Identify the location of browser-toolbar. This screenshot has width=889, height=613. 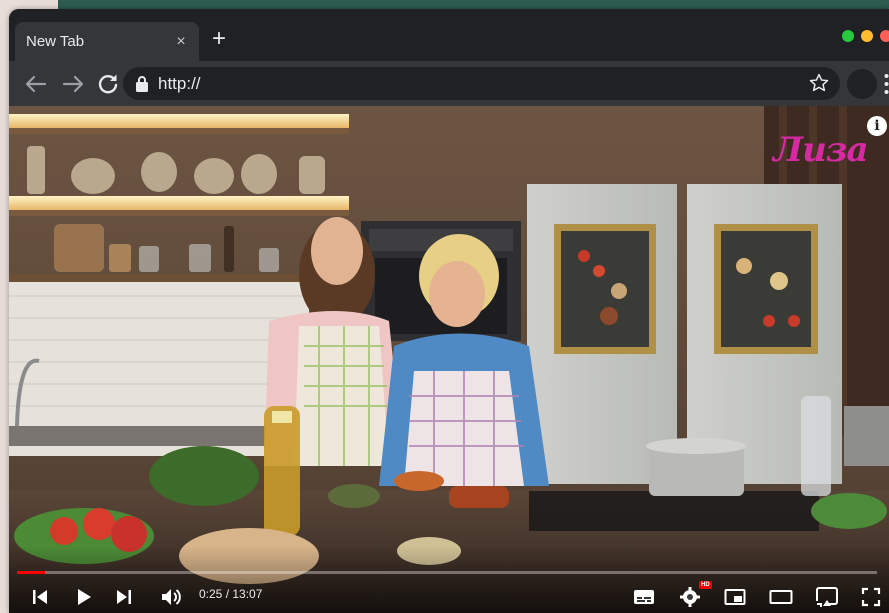
(449, 83).